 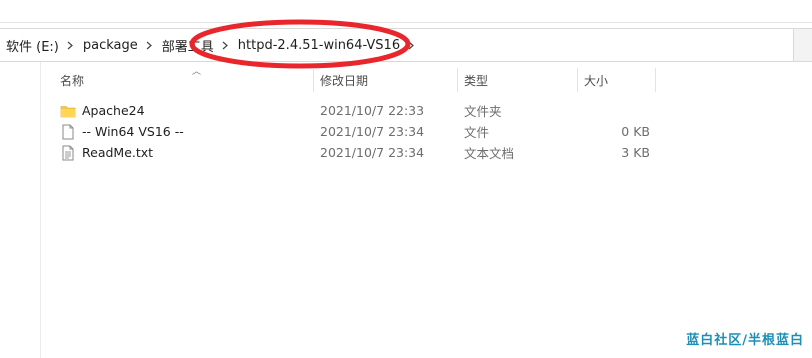 I want to click on address-bar-edge, so click(x=803, y=45).